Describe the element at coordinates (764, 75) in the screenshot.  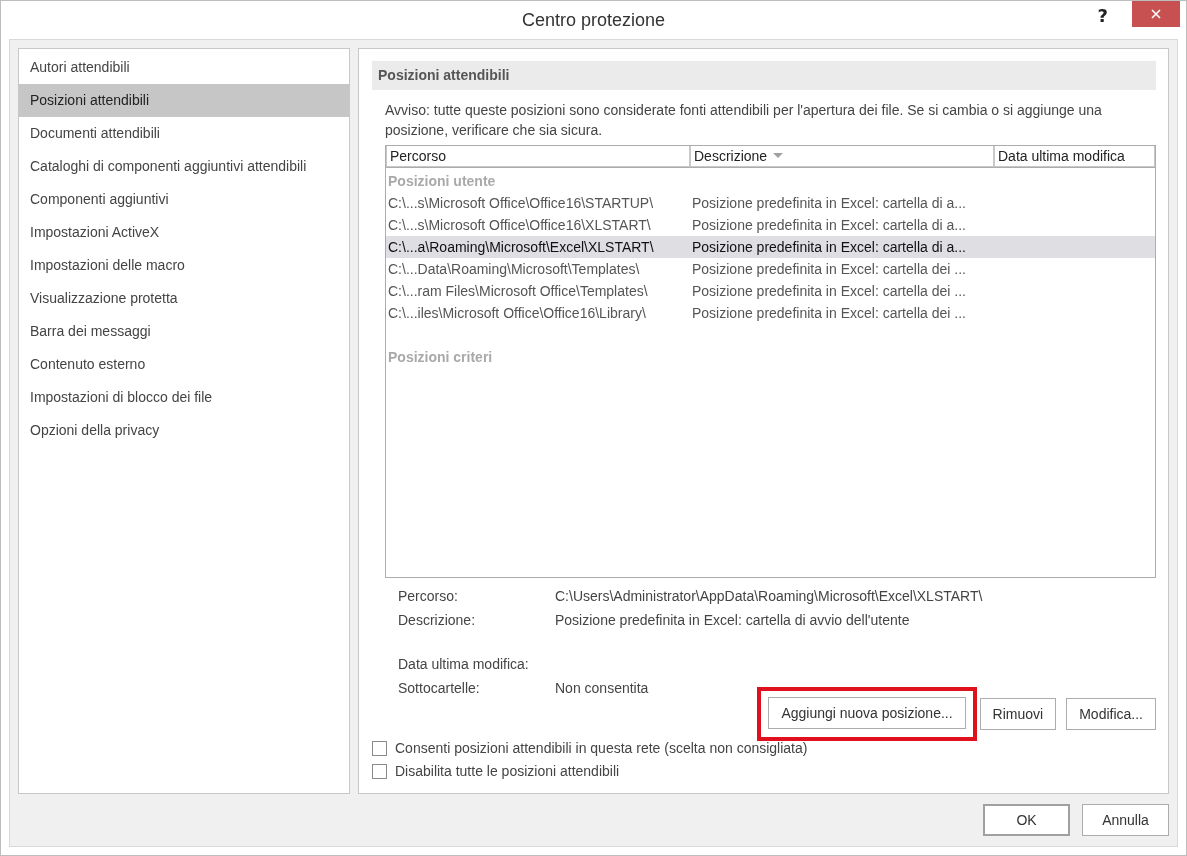
I see `section-header: Posizioni attendibili` at that location.